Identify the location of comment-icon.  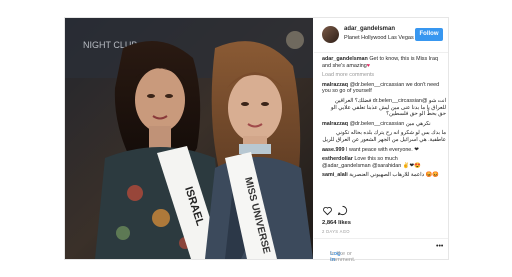
(342, 210).